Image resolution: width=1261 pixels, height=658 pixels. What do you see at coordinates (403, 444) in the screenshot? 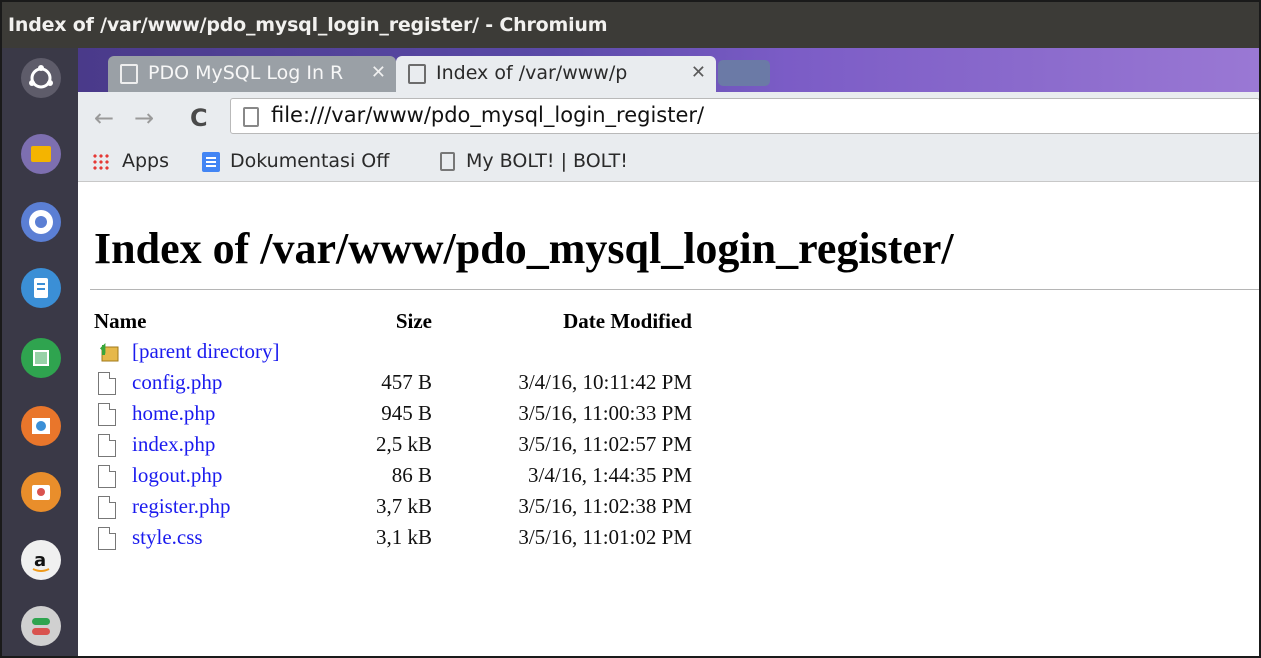
I see `file-size: 2,5 kB` at bounding box center [403, 444].